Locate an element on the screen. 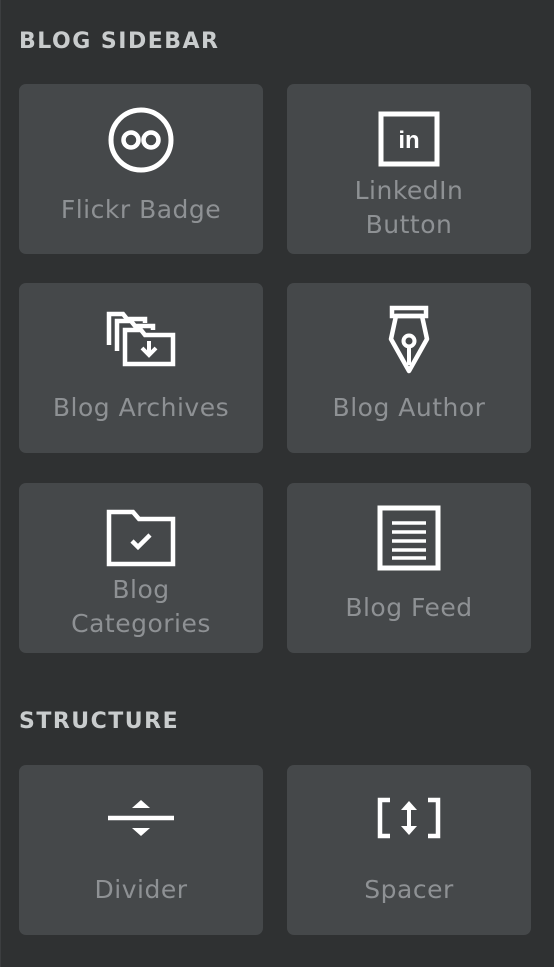  spacer-icon is located at coordinates (409, 818).